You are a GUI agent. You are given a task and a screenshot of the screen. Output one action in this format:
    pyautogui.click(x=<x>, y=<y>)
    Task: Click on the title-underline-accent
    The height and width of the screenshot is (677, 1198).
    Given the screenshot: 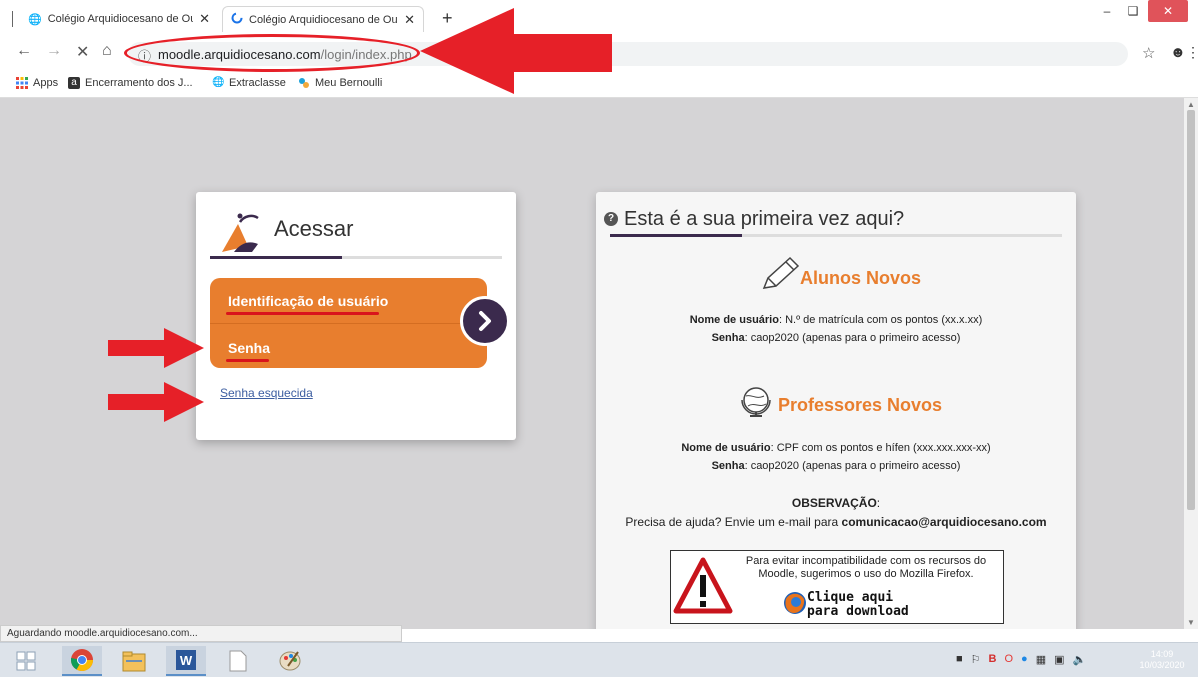 What is the action you would take?
    pyautogui.click(x=276, y=257)
    